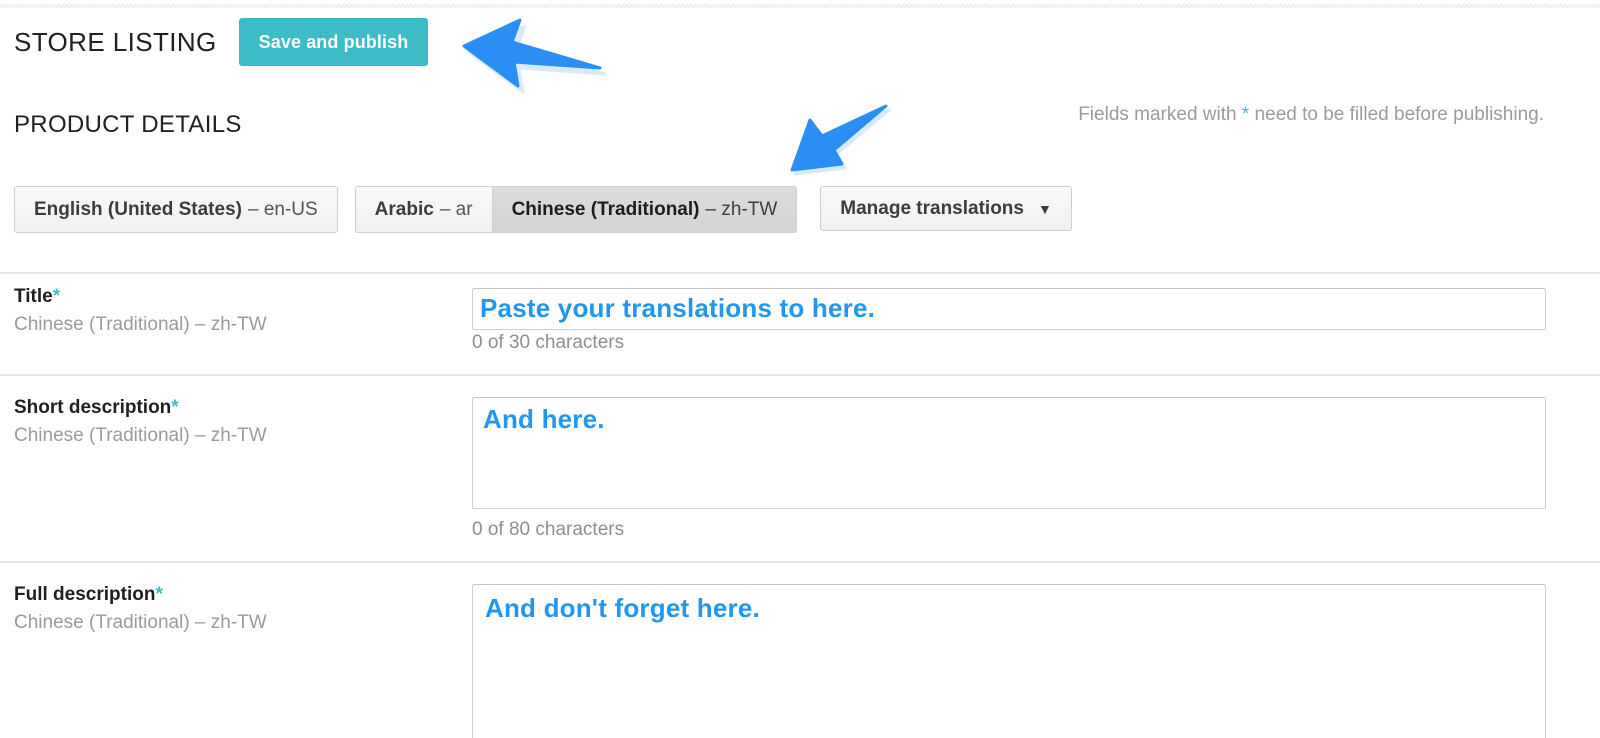  I want to click on manage-translations-label: Manage translations, so click(932, 208).